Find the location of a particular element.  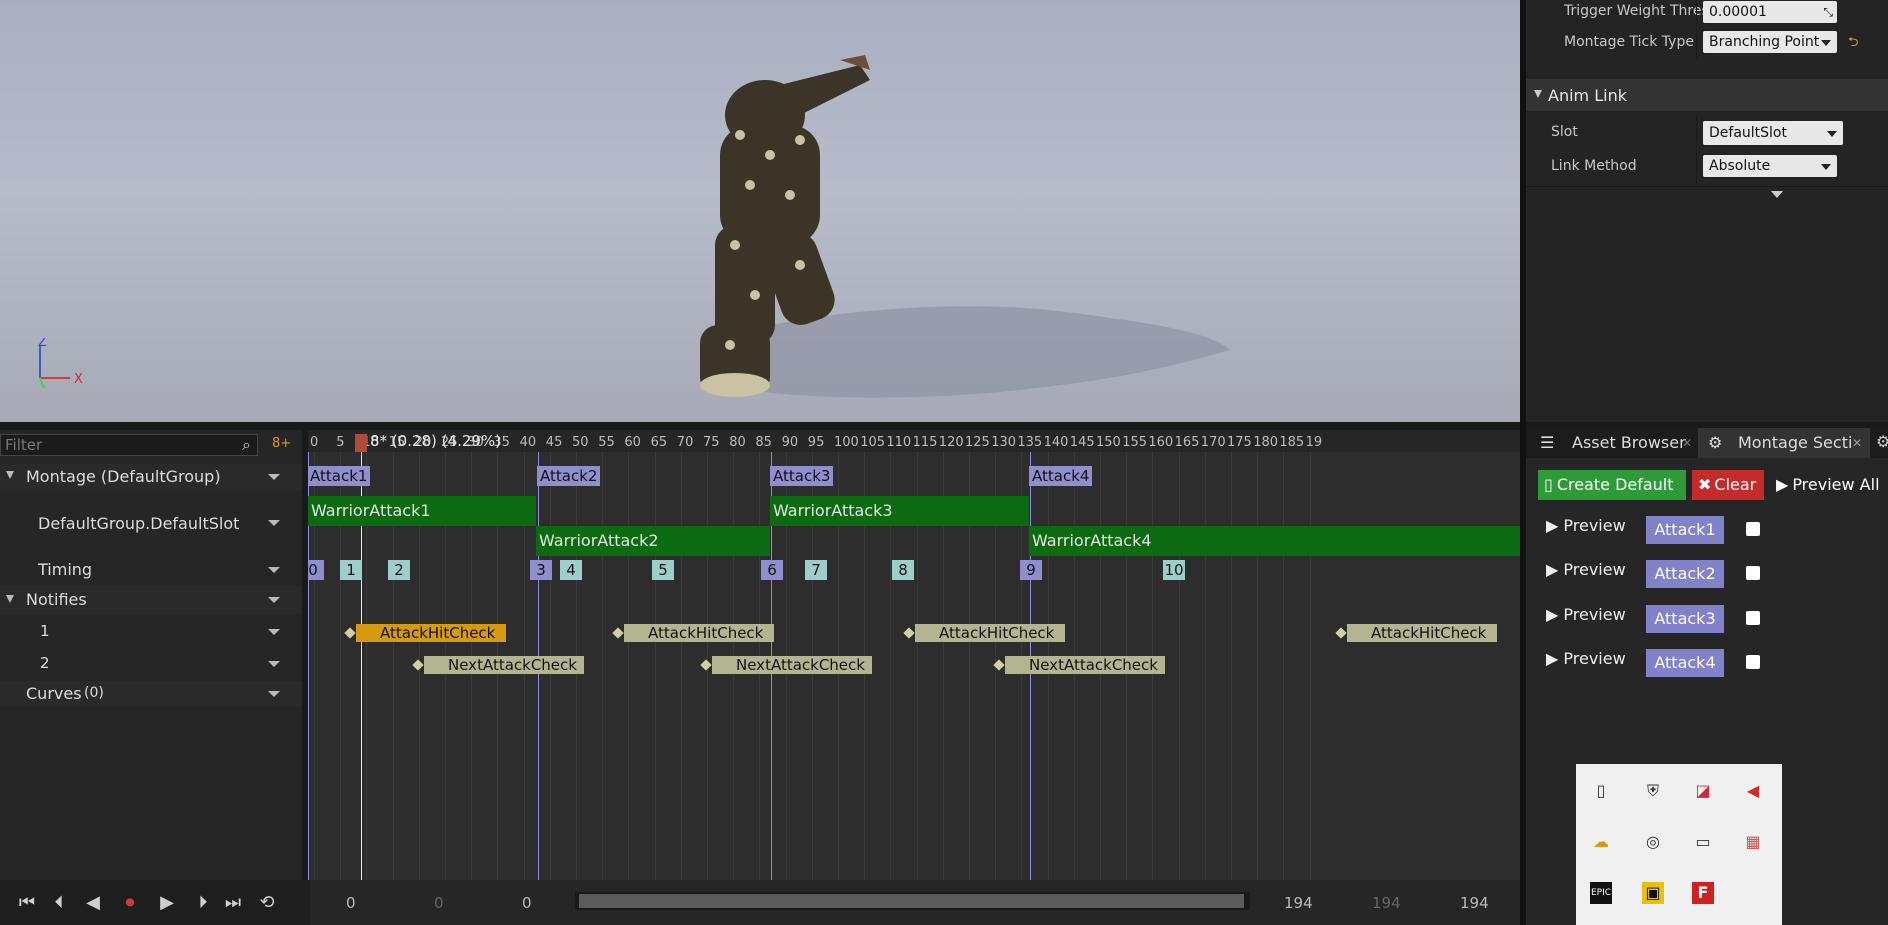

tab-asset-browser: ☰ Asset Browser ✕ is located at coordinates (1613, 443).